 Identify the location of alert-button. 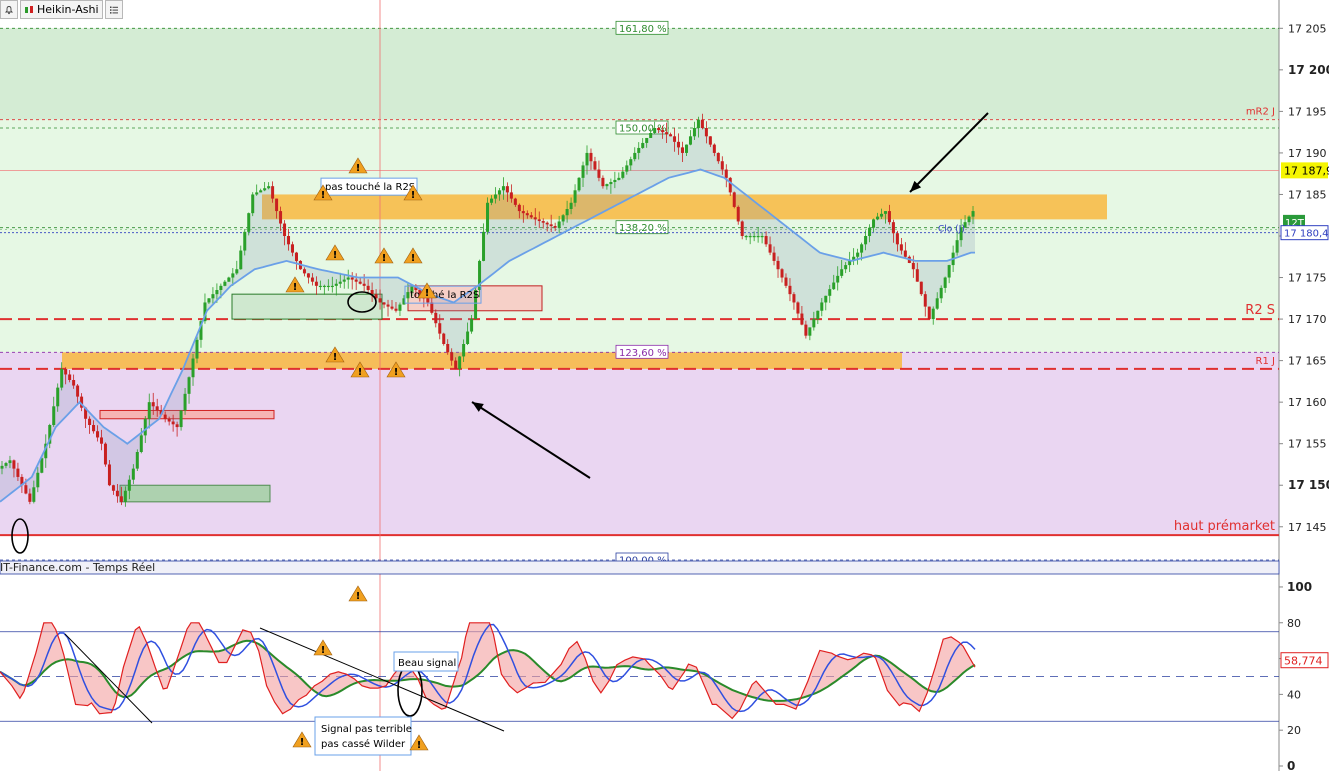
(9, 9).